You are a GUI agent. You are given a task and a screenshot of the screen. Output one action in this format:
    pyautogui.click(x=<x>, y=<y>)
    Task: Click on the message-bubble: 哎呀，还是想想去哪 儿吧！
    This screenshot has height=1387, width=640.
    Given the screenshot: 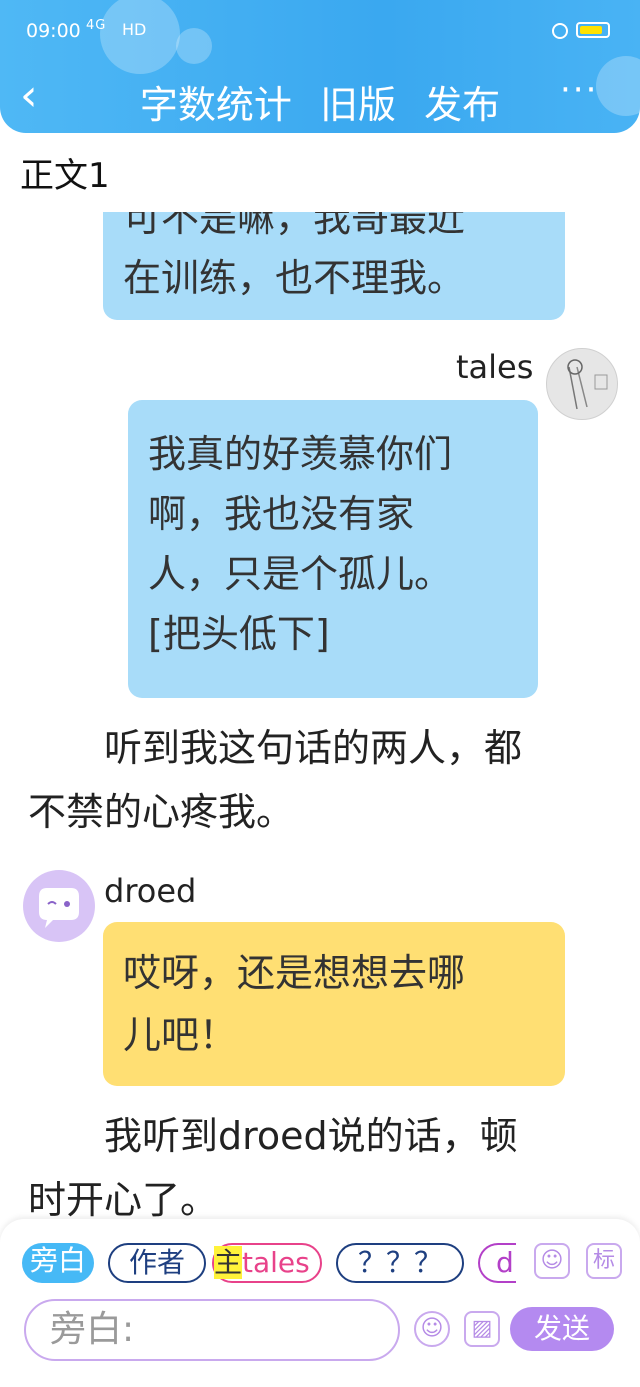 What is the action you would take?
    pyautogui.click(x=334, y=1004)
    